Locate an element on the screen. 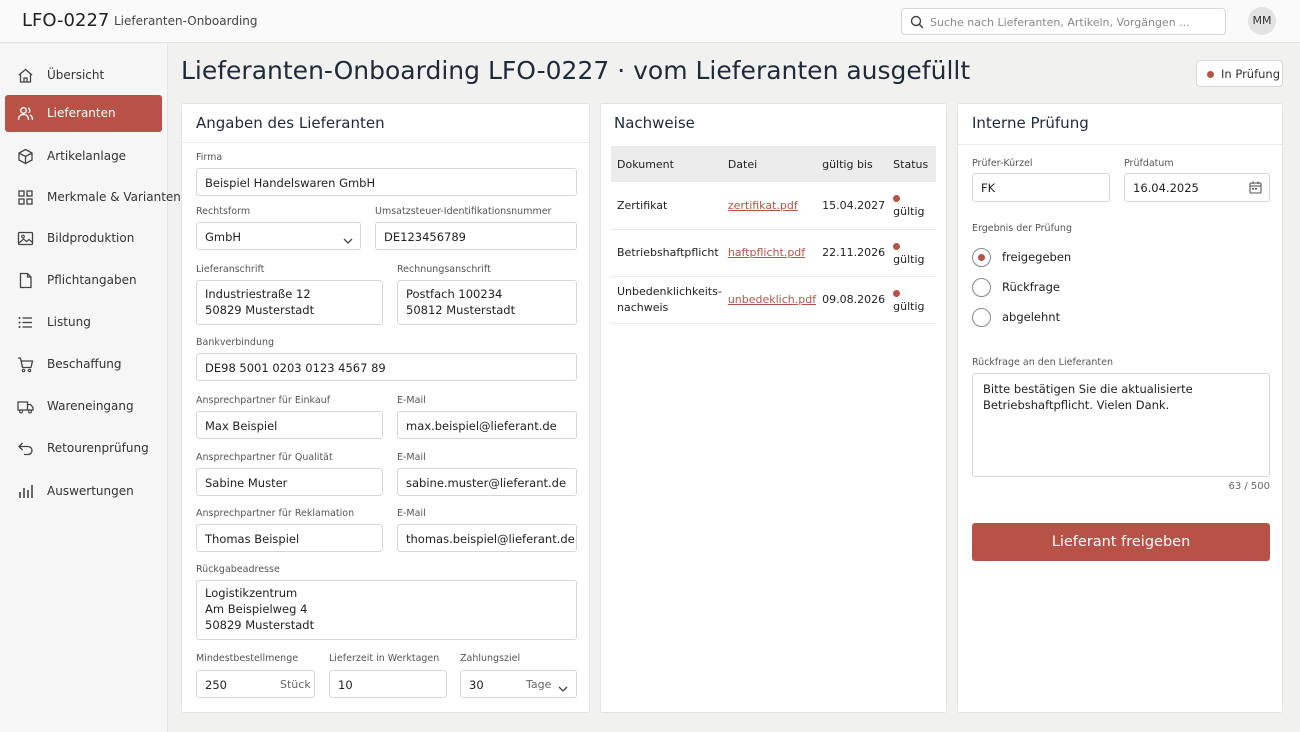  pruefdatum-field: 16.04.2025 is located at coordinates (1197, 187).